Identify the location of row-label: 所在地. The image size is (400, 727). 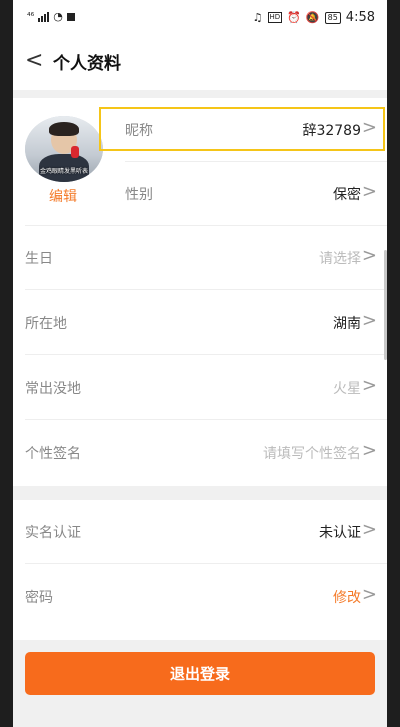
(46, 324).